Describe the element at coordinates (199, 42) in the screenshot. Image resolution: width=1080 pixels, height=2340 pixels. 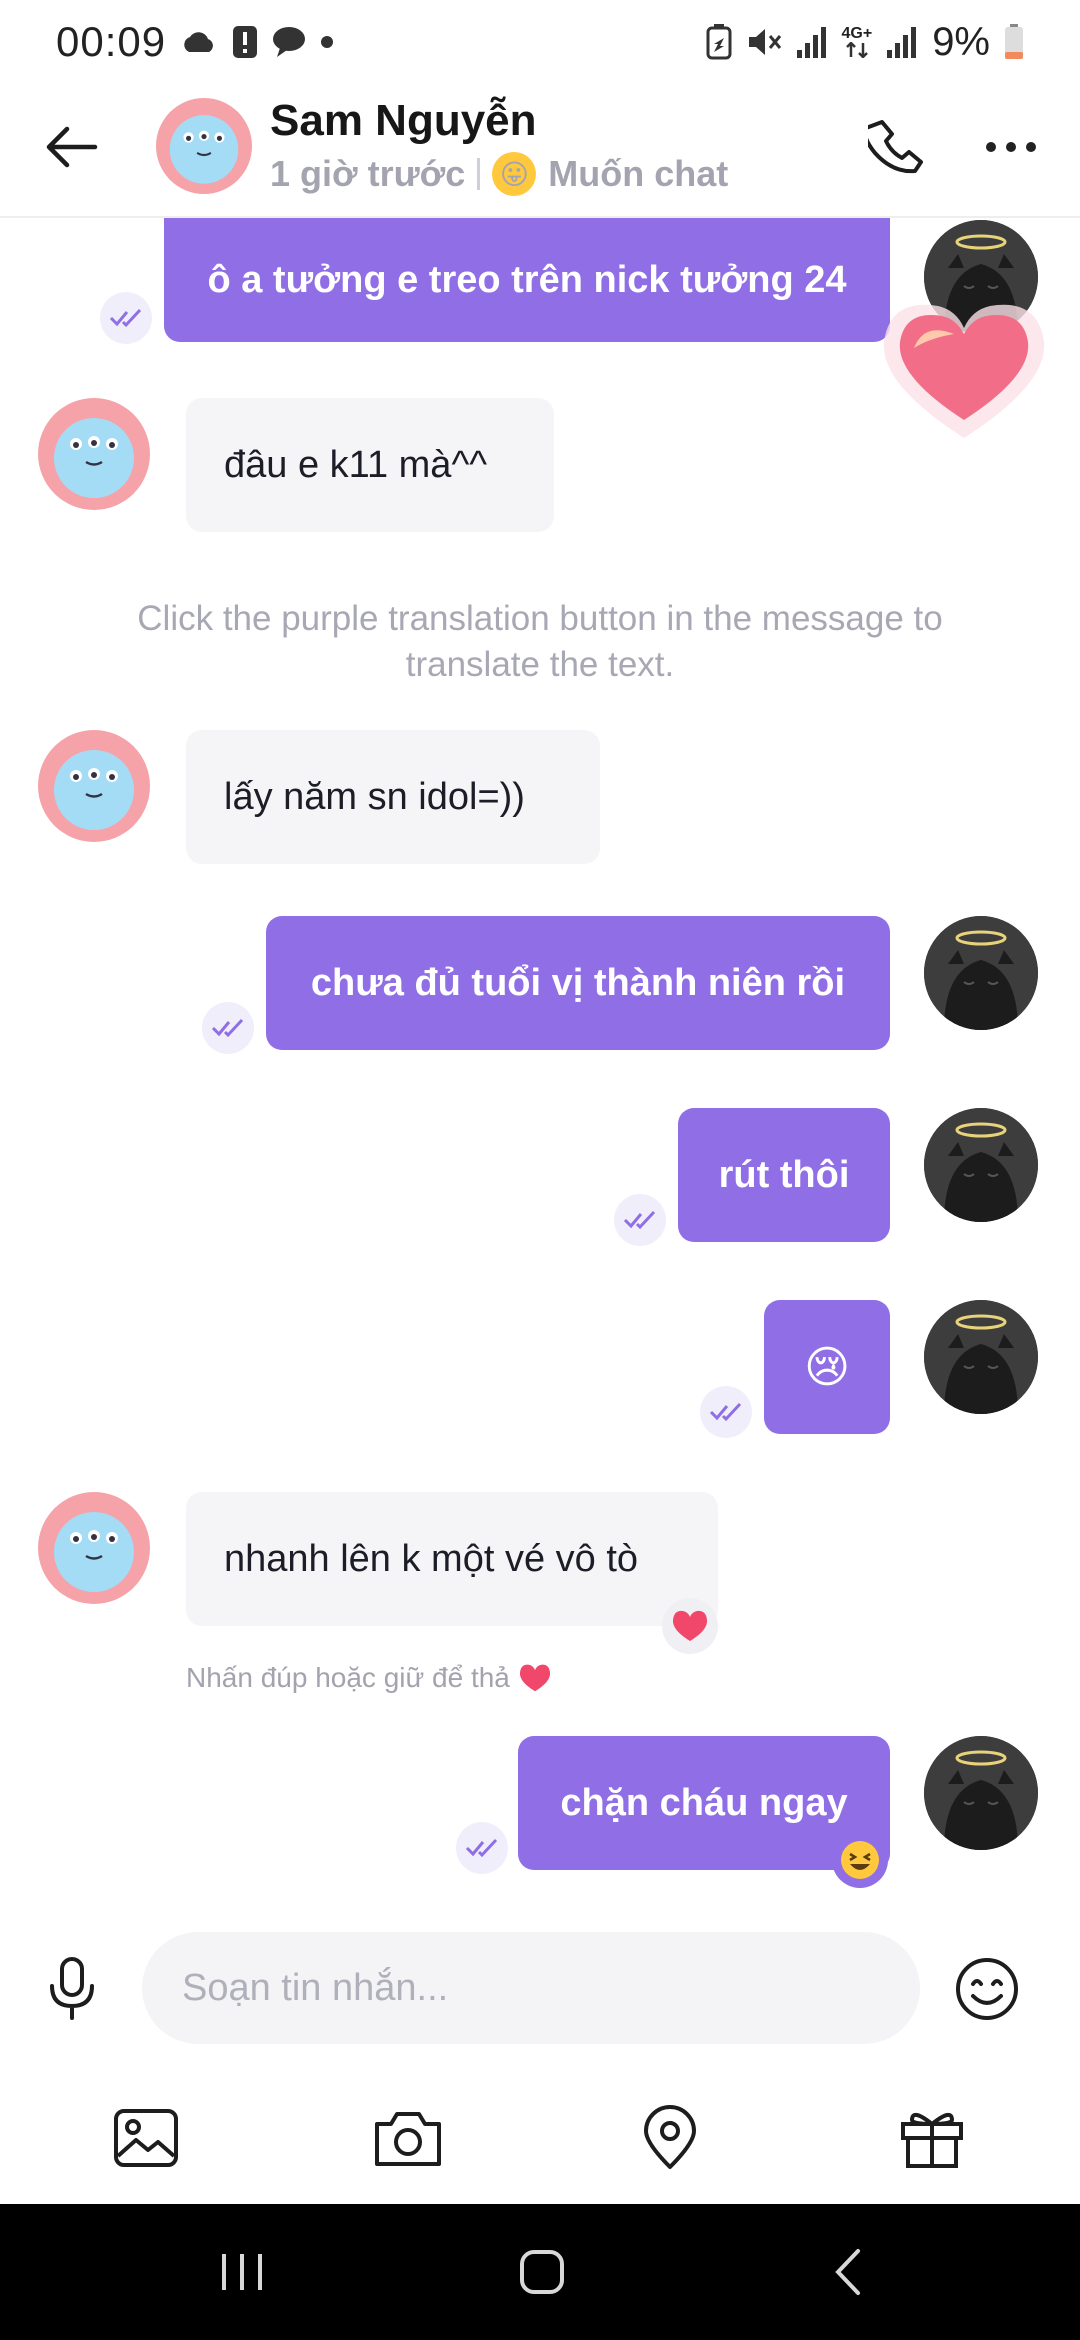
I see `cloud-icon` at that location.